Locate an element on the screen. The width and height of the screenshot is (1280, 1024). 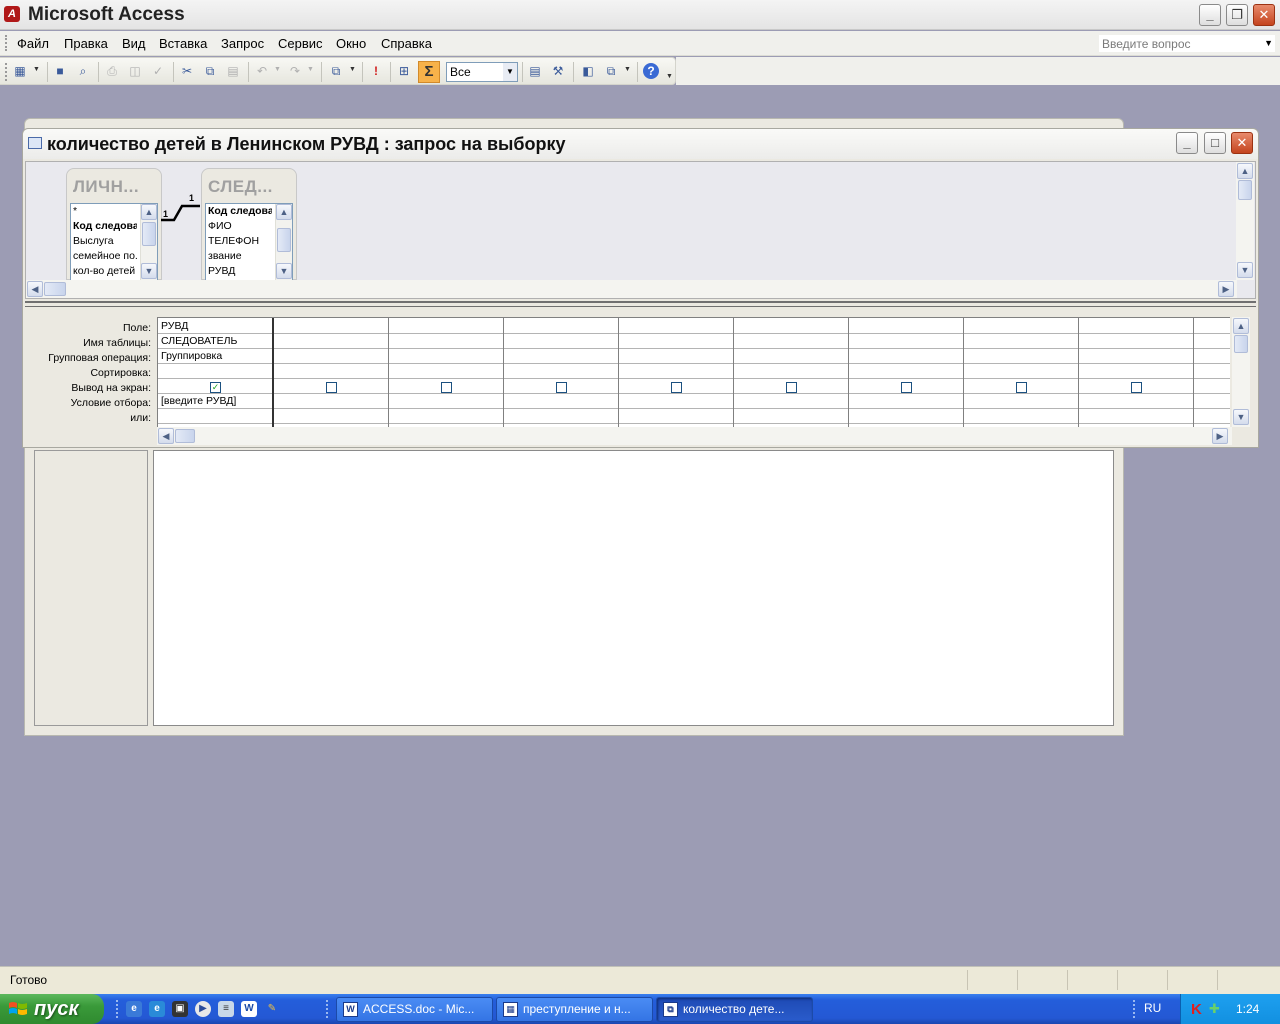
menu-help: Справка is located at coordinates (406, 43).